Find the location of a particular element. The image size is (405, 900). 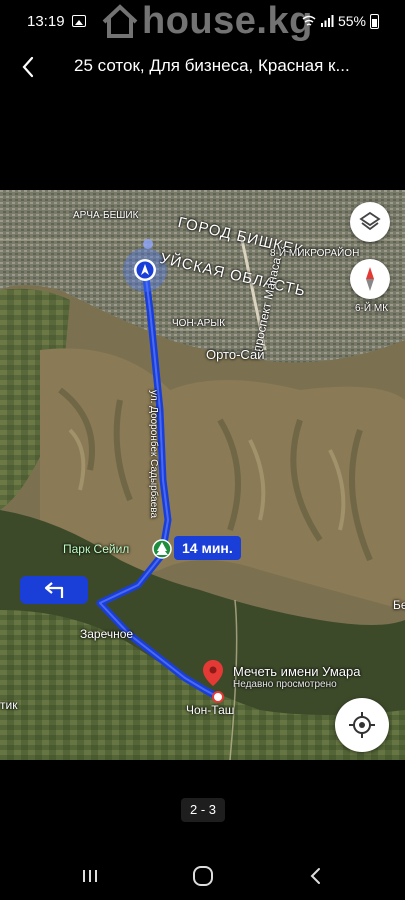

compass-button is located at coordinates (370, 279).